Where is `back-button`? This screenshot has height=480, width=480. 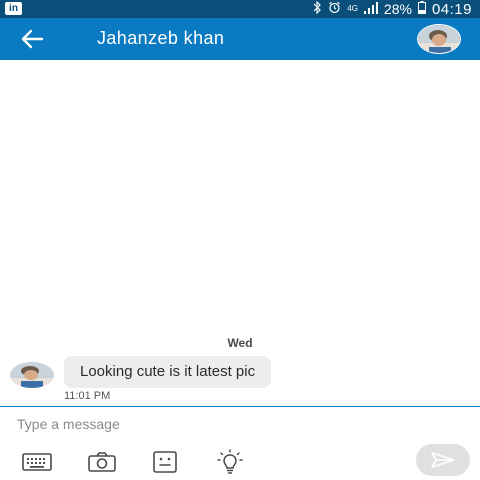 back-button is located at coordinates (32, 39).